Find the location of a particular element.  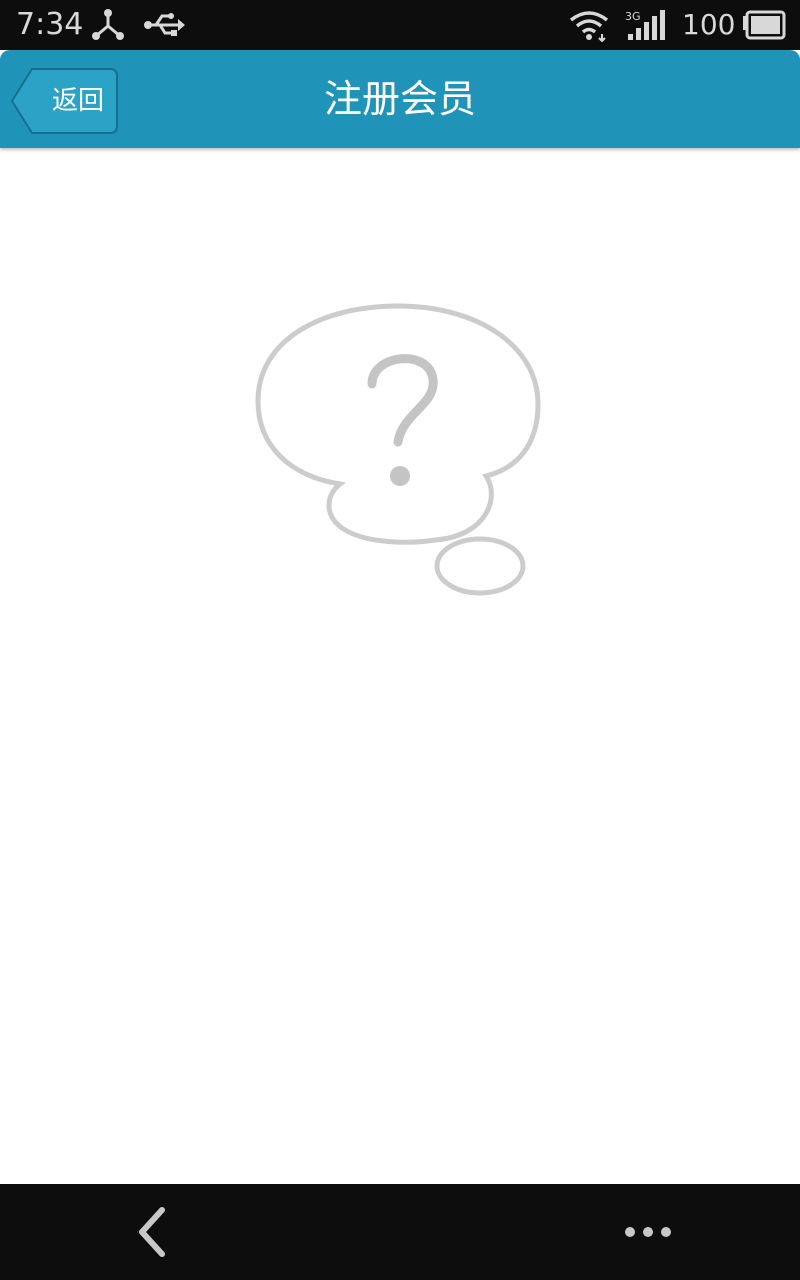

network-share-icon is located at coordinates (108, 24).